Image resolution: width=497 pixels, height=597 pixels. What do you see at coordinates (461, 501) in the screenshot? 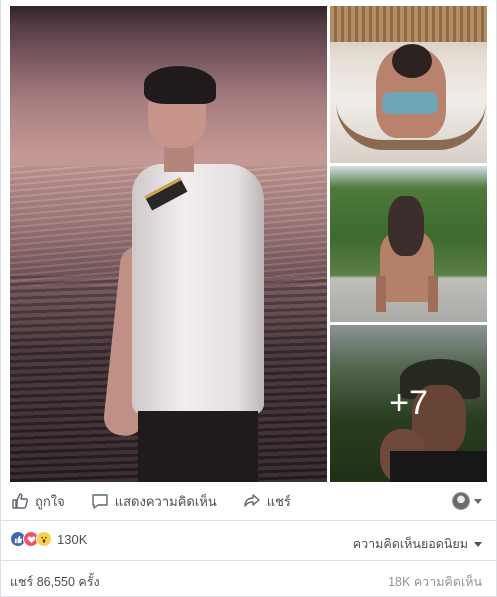
I see `viewer-avatar` at bounding box center [461, 501].